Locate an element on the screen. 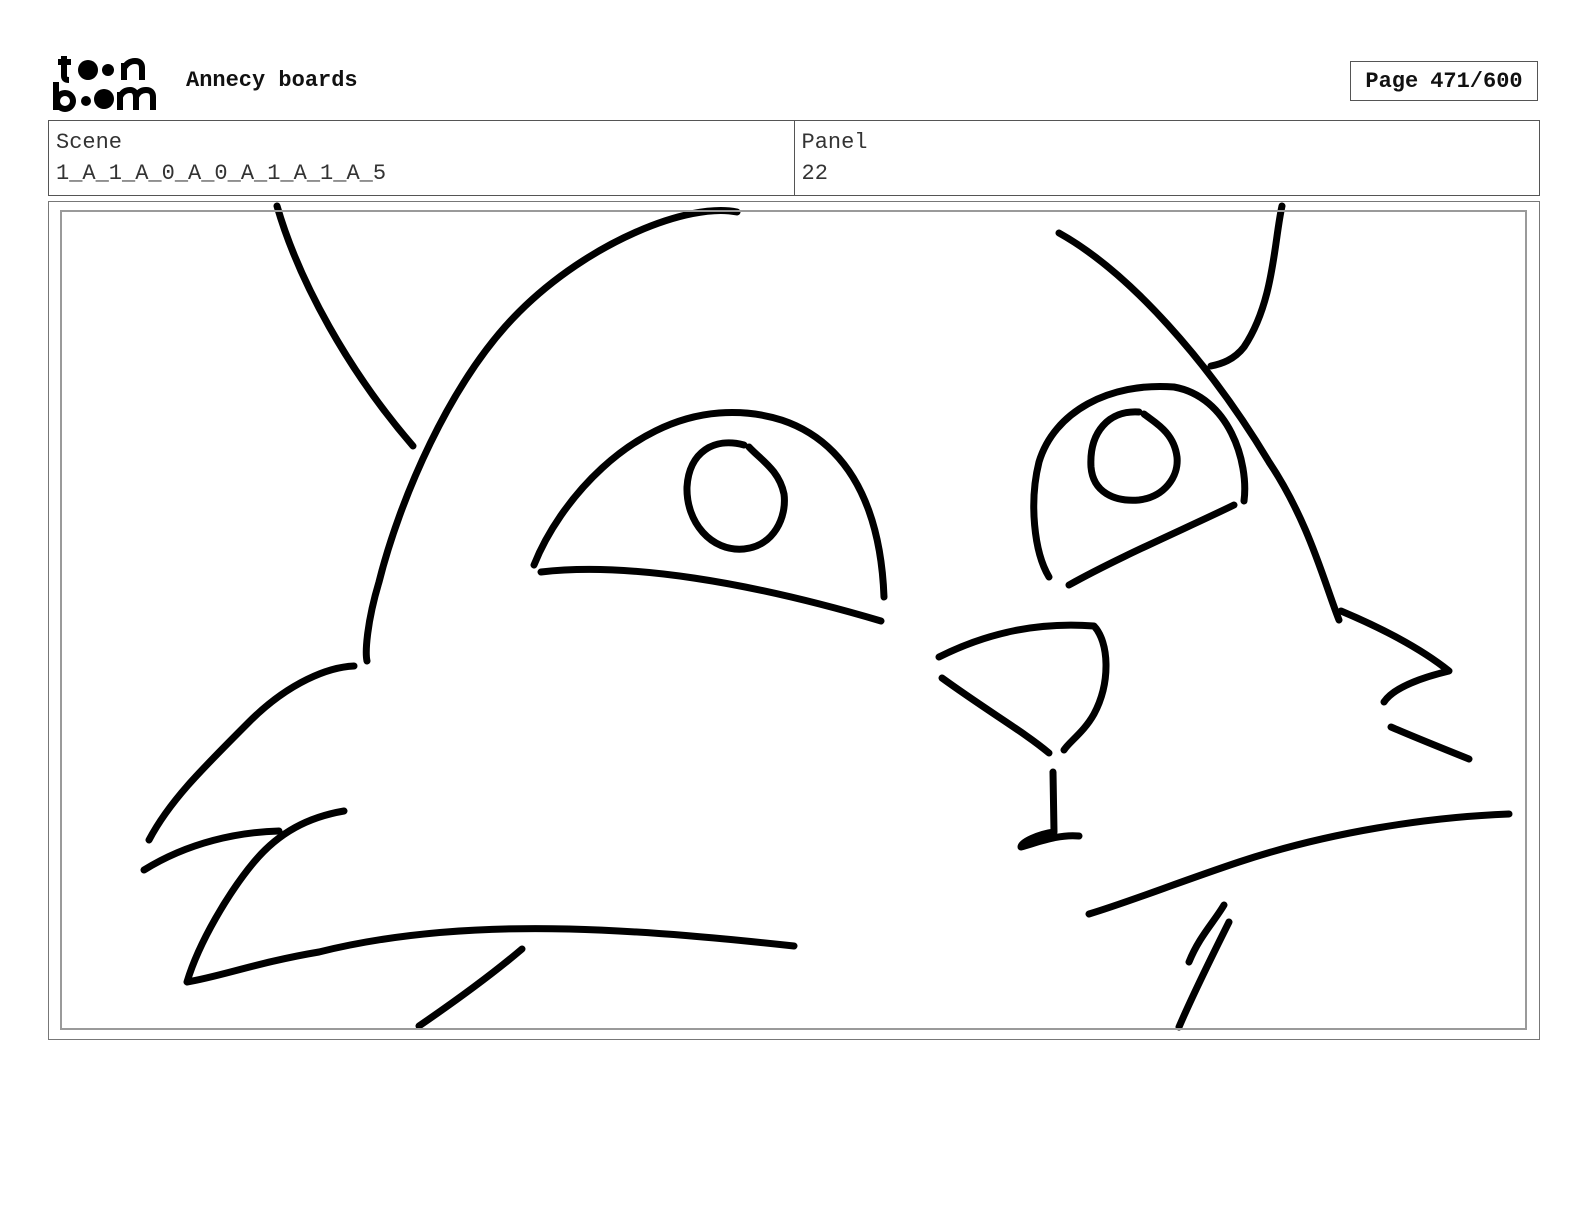 The image size is (1584, 1224). toon-boom-logo is located at coordinates (108, 81).